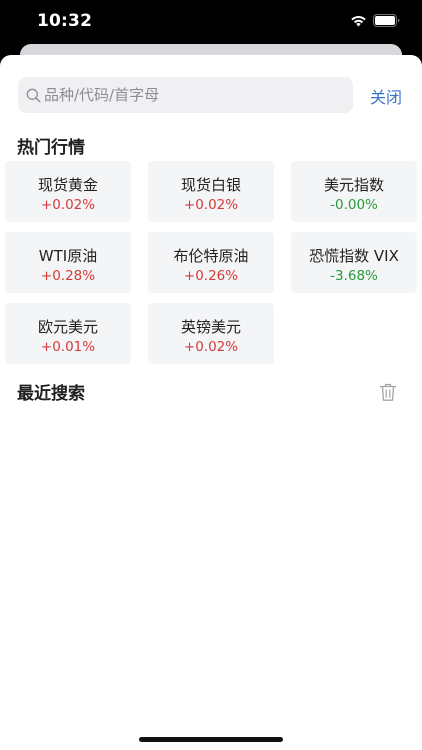  I want to click on quote-name: 美元指数, so click(353, 185).